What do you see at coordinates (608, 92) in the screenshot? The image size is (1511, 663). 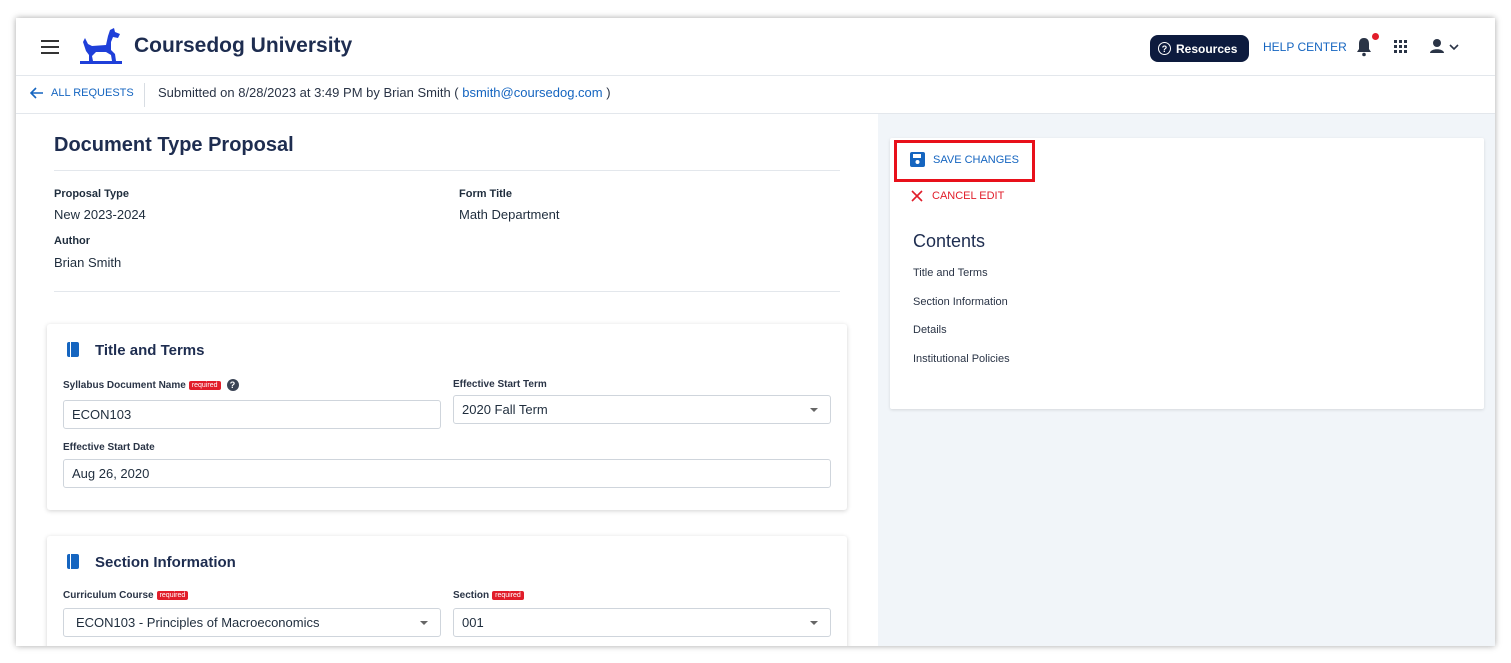 I see `submitted-suffix: )` at bounding box center [608, 92].